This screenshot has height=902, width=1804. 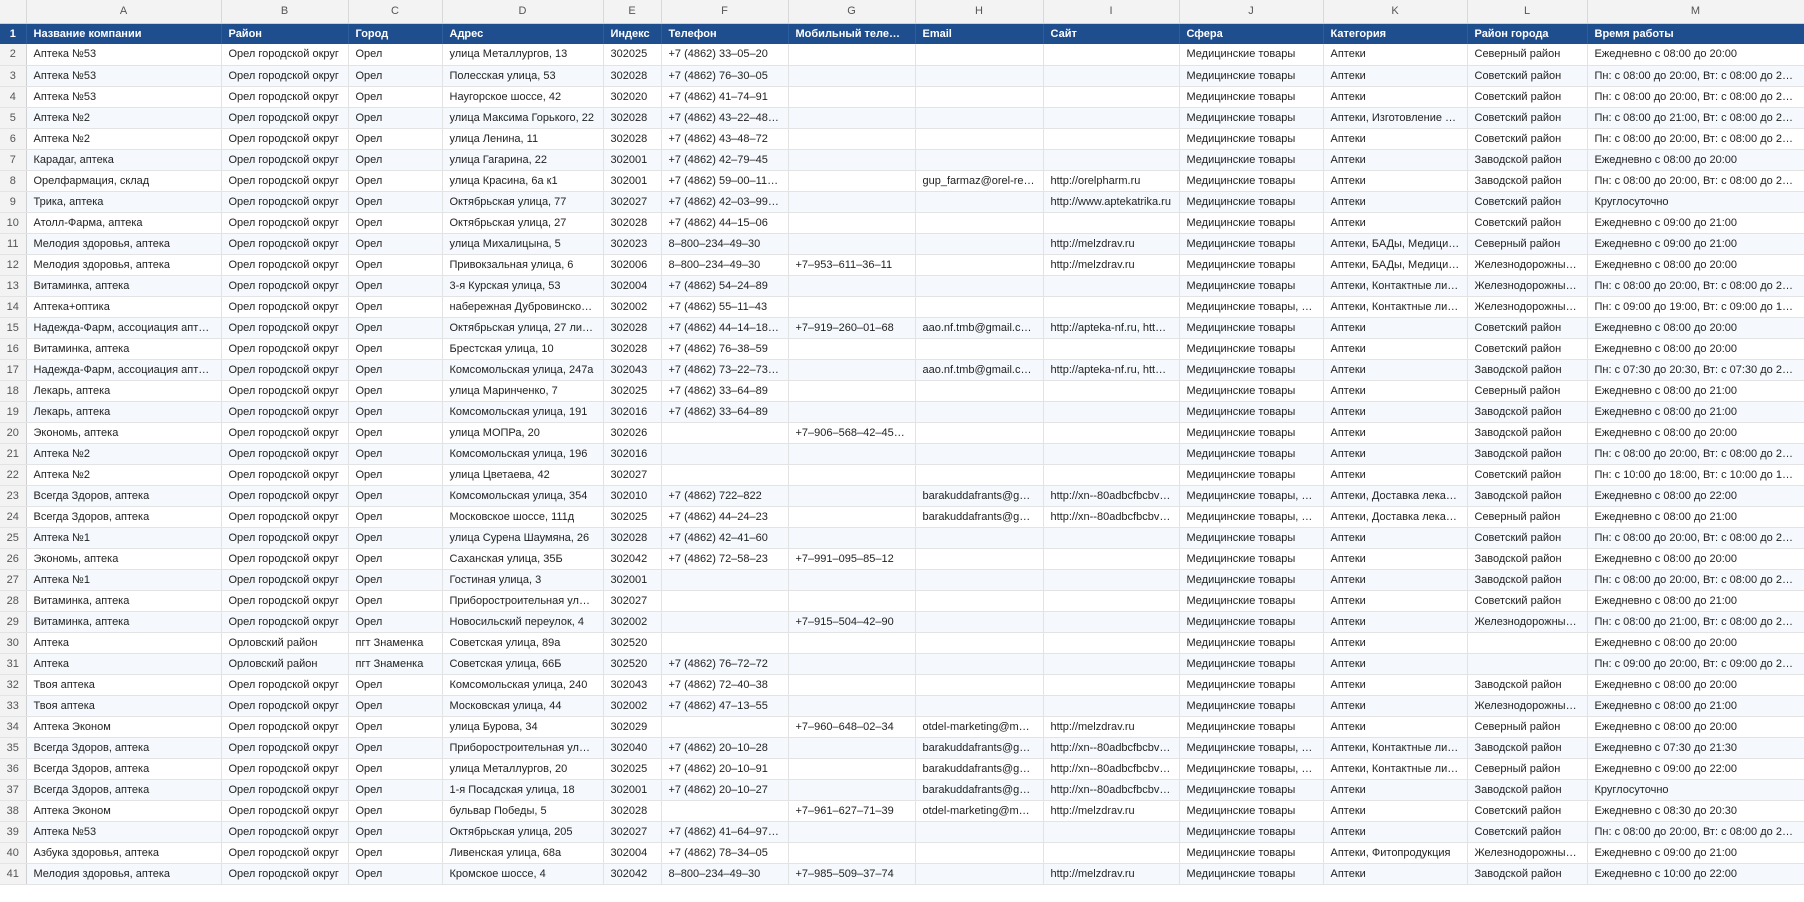 What do you see at coordinates (523, 706) in the screenshot?
I see `table-cell: Московская улица, 44` at bounding box center [523, 706].